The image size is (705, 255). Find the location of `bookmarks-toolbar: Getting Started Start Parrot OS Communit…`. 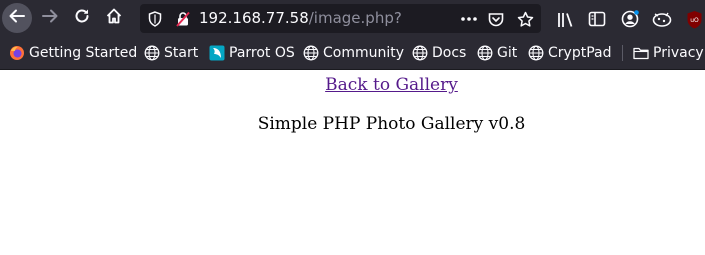

bookmarks-toolbar: Getting Started Start Parrot OS Communit… is located at coordinates (352, 53).